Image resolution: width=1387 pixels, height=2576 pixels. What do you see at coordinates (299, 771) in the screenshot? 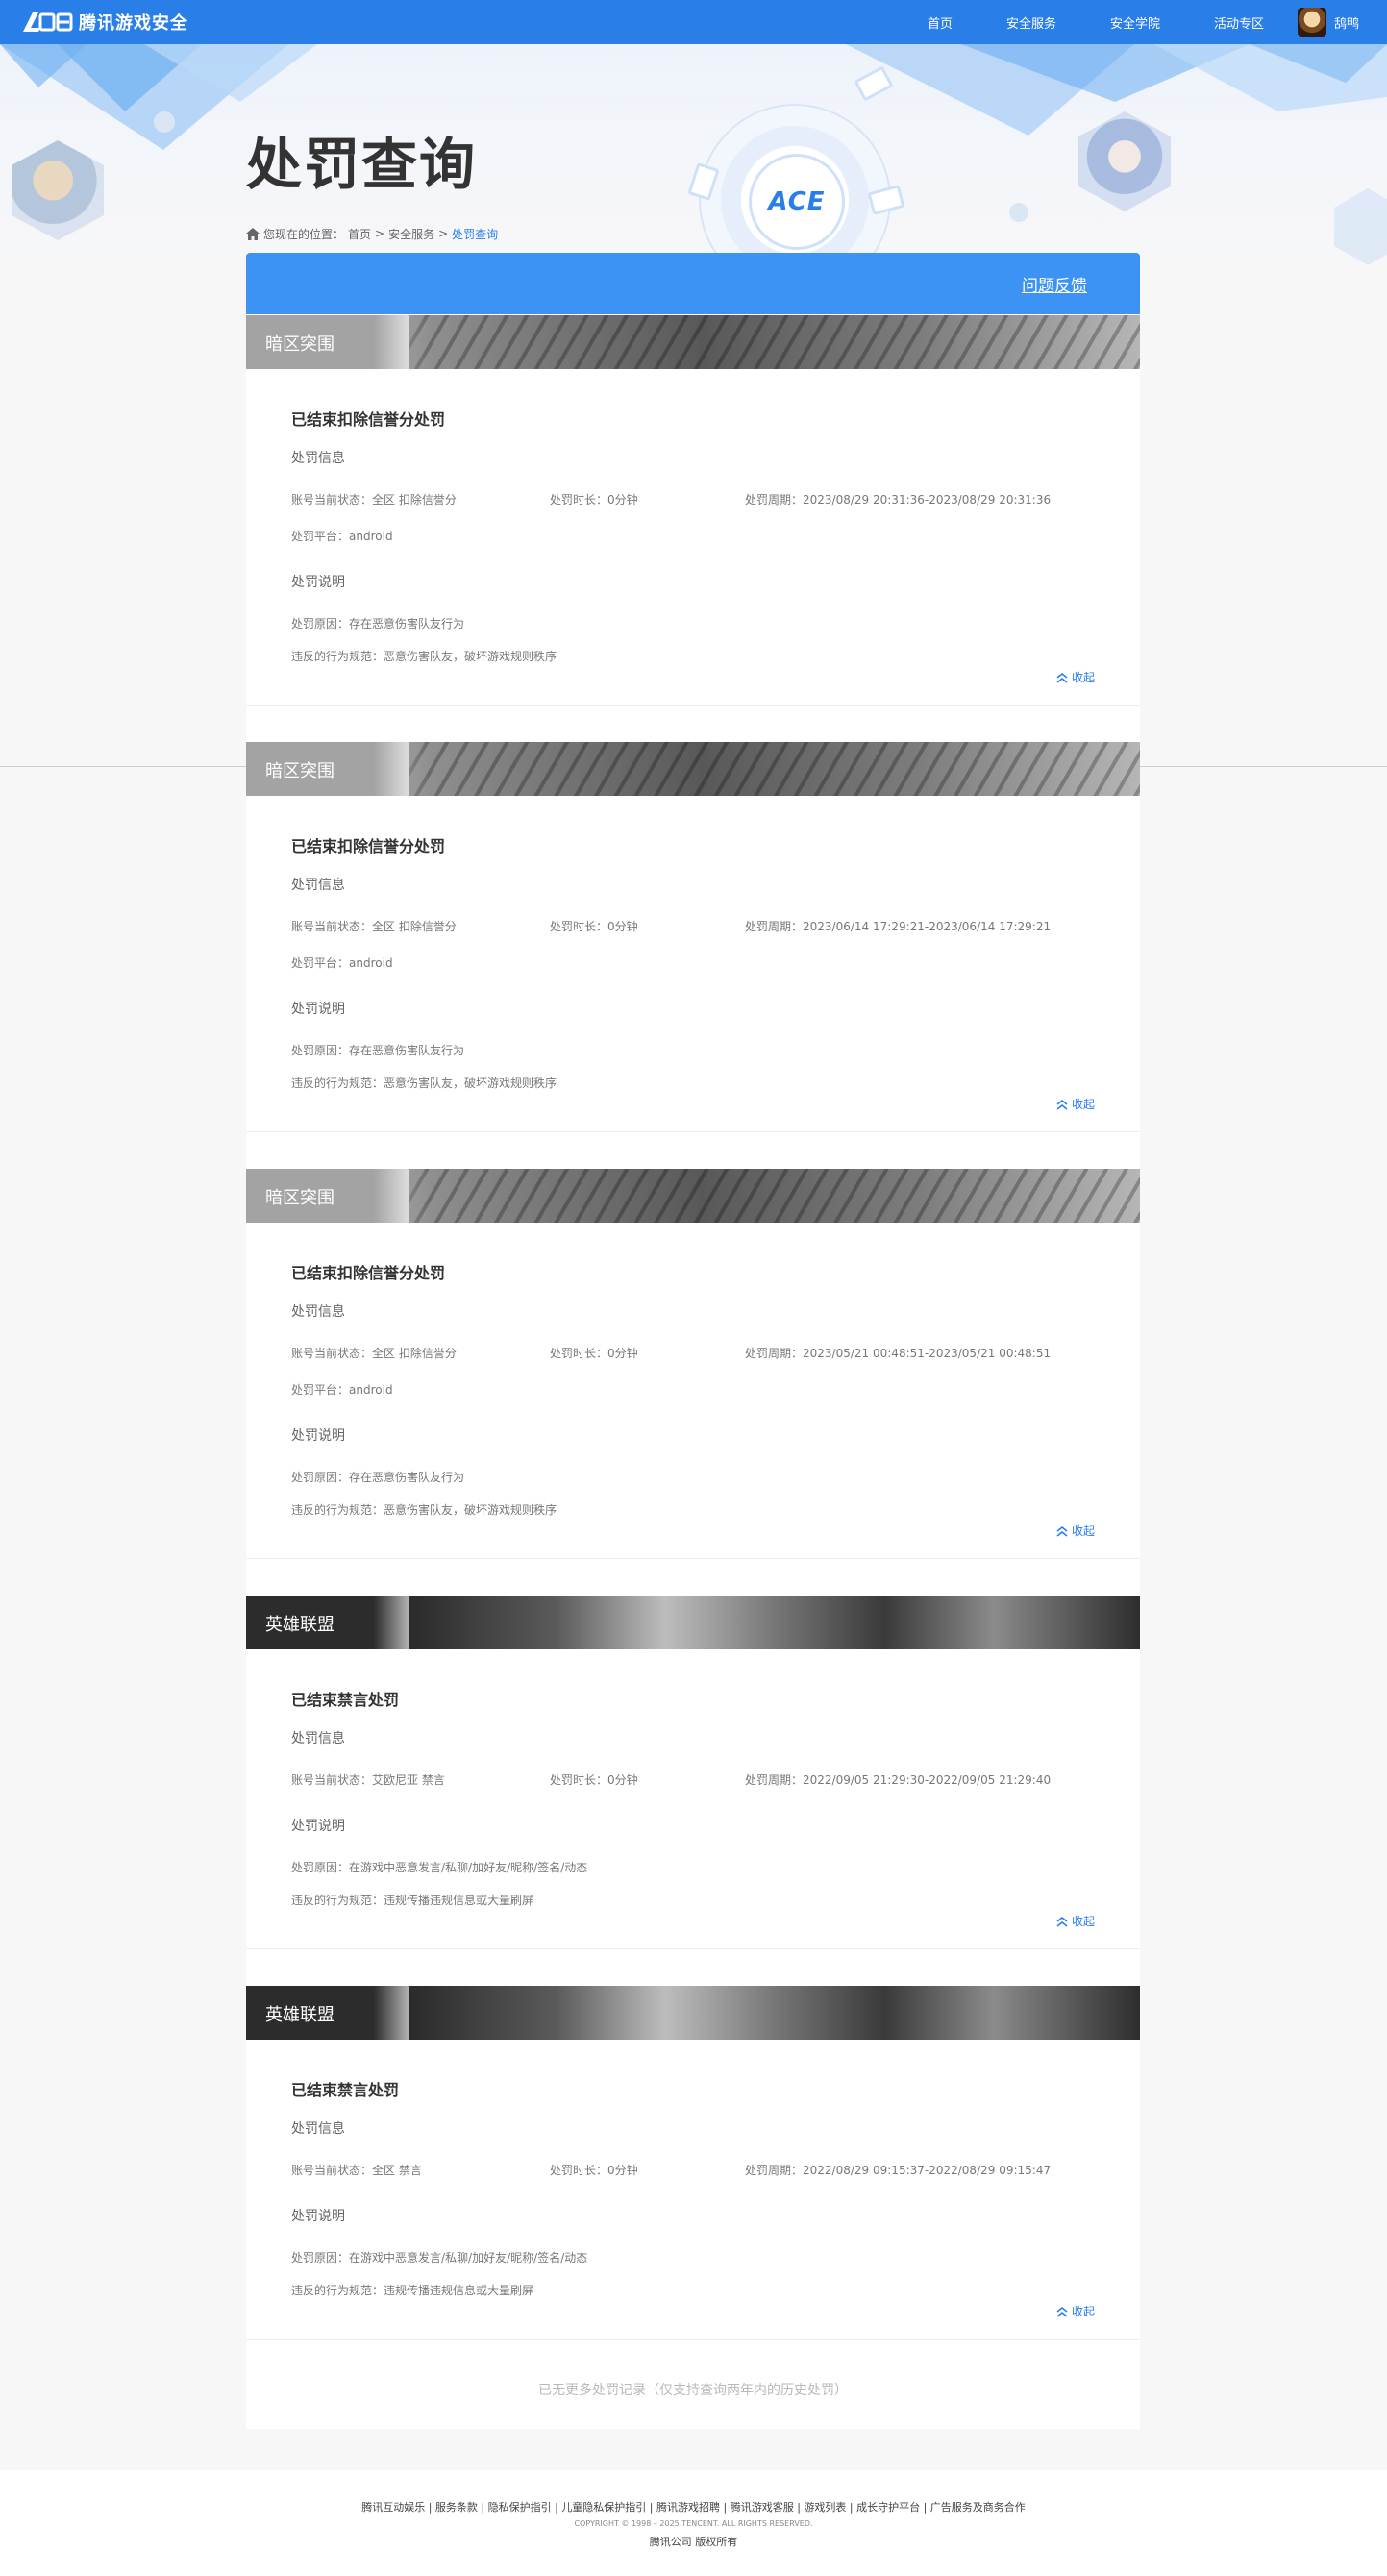
I see `game-name: 暗区突围` at bounding box center [299, 771].